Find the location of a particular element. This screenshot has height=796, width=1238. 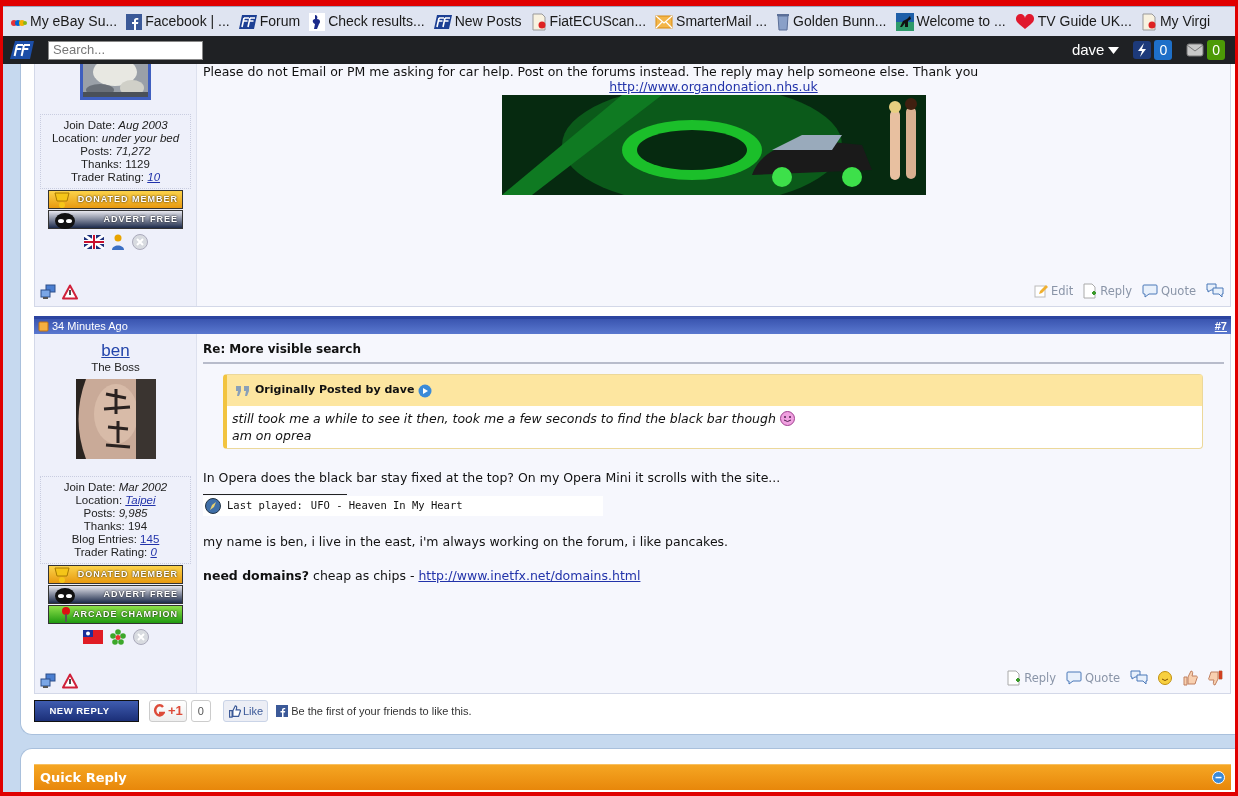

user-title: The Boss is located at coordinates (115, 367).